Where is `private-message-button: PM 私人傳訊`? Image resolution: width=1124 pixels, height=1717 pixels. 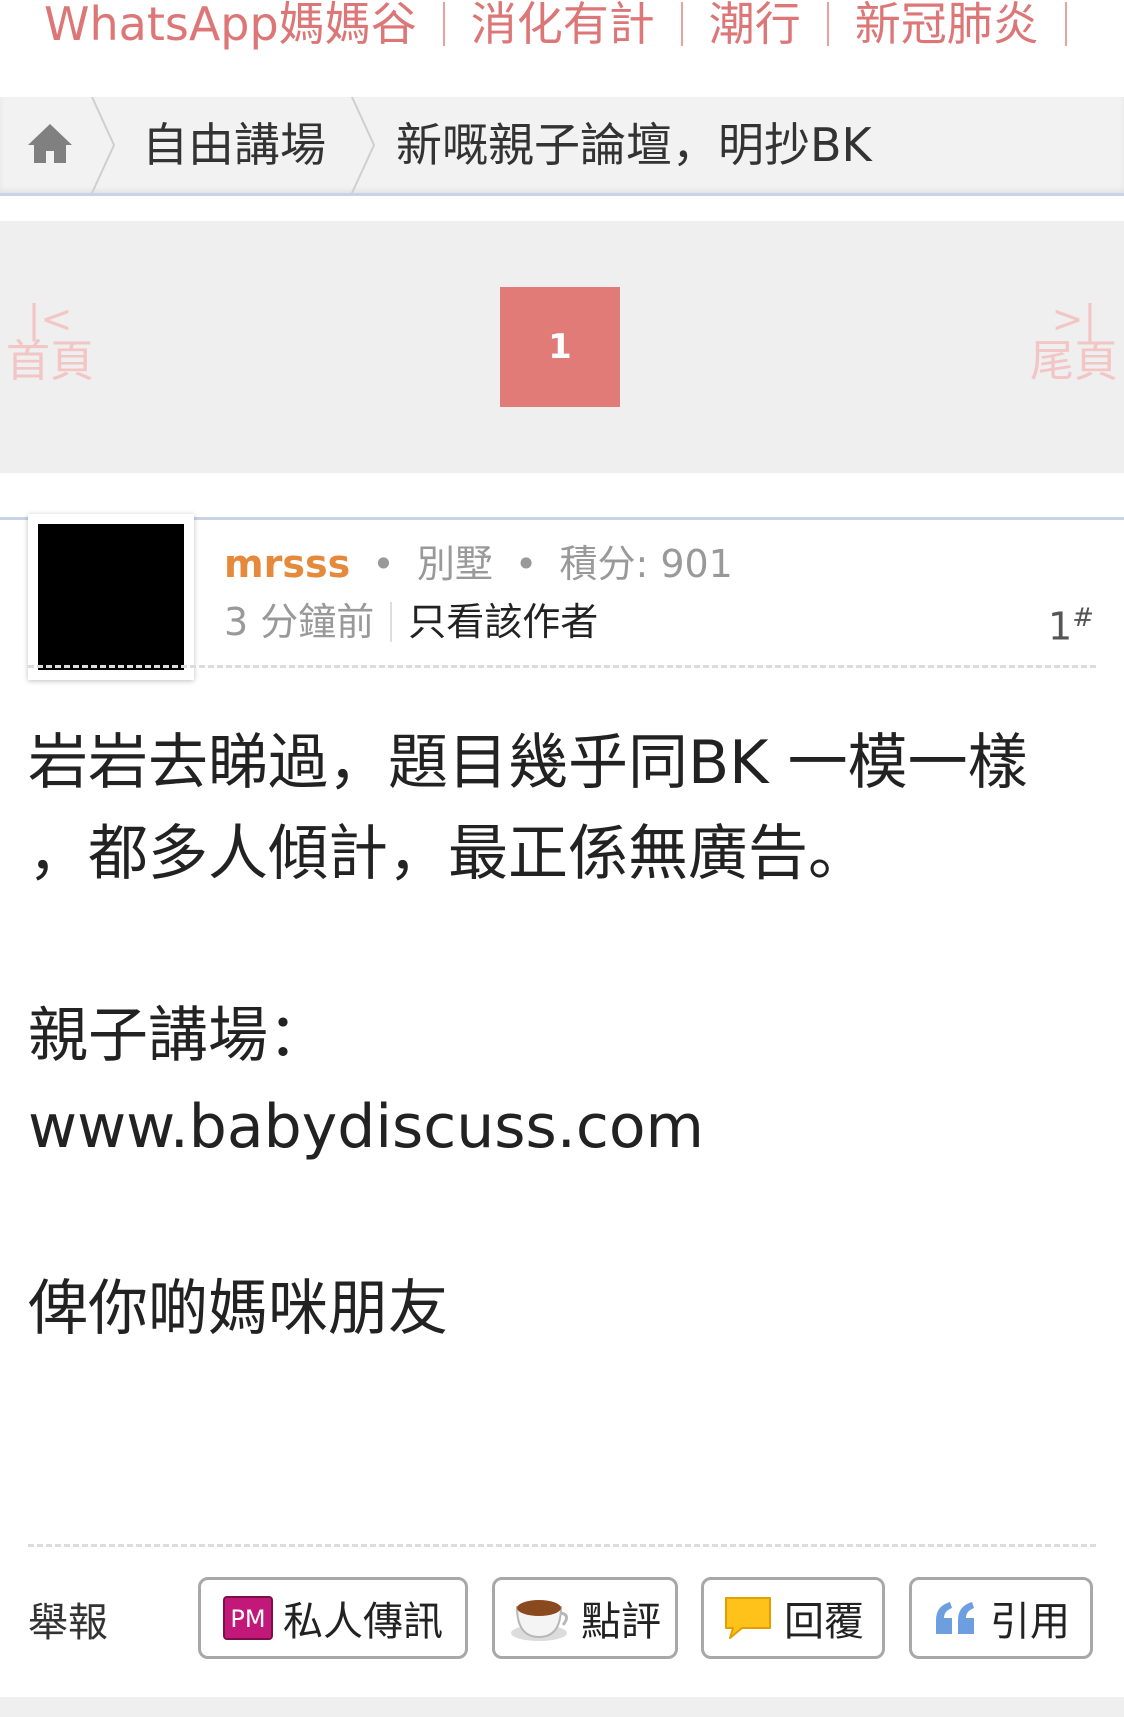 private-message-button: PM 私人傳訊 is located at coordinates (333, 1618).